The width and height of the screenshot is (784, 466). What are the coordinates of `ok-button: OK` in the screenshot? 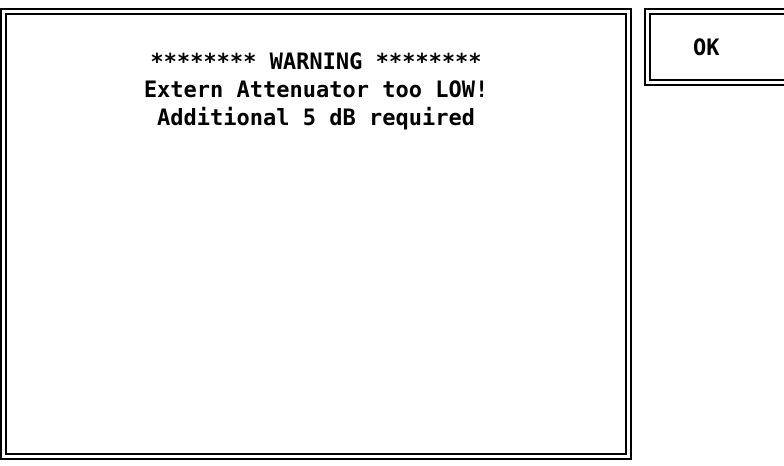 It's located at (714, 47).